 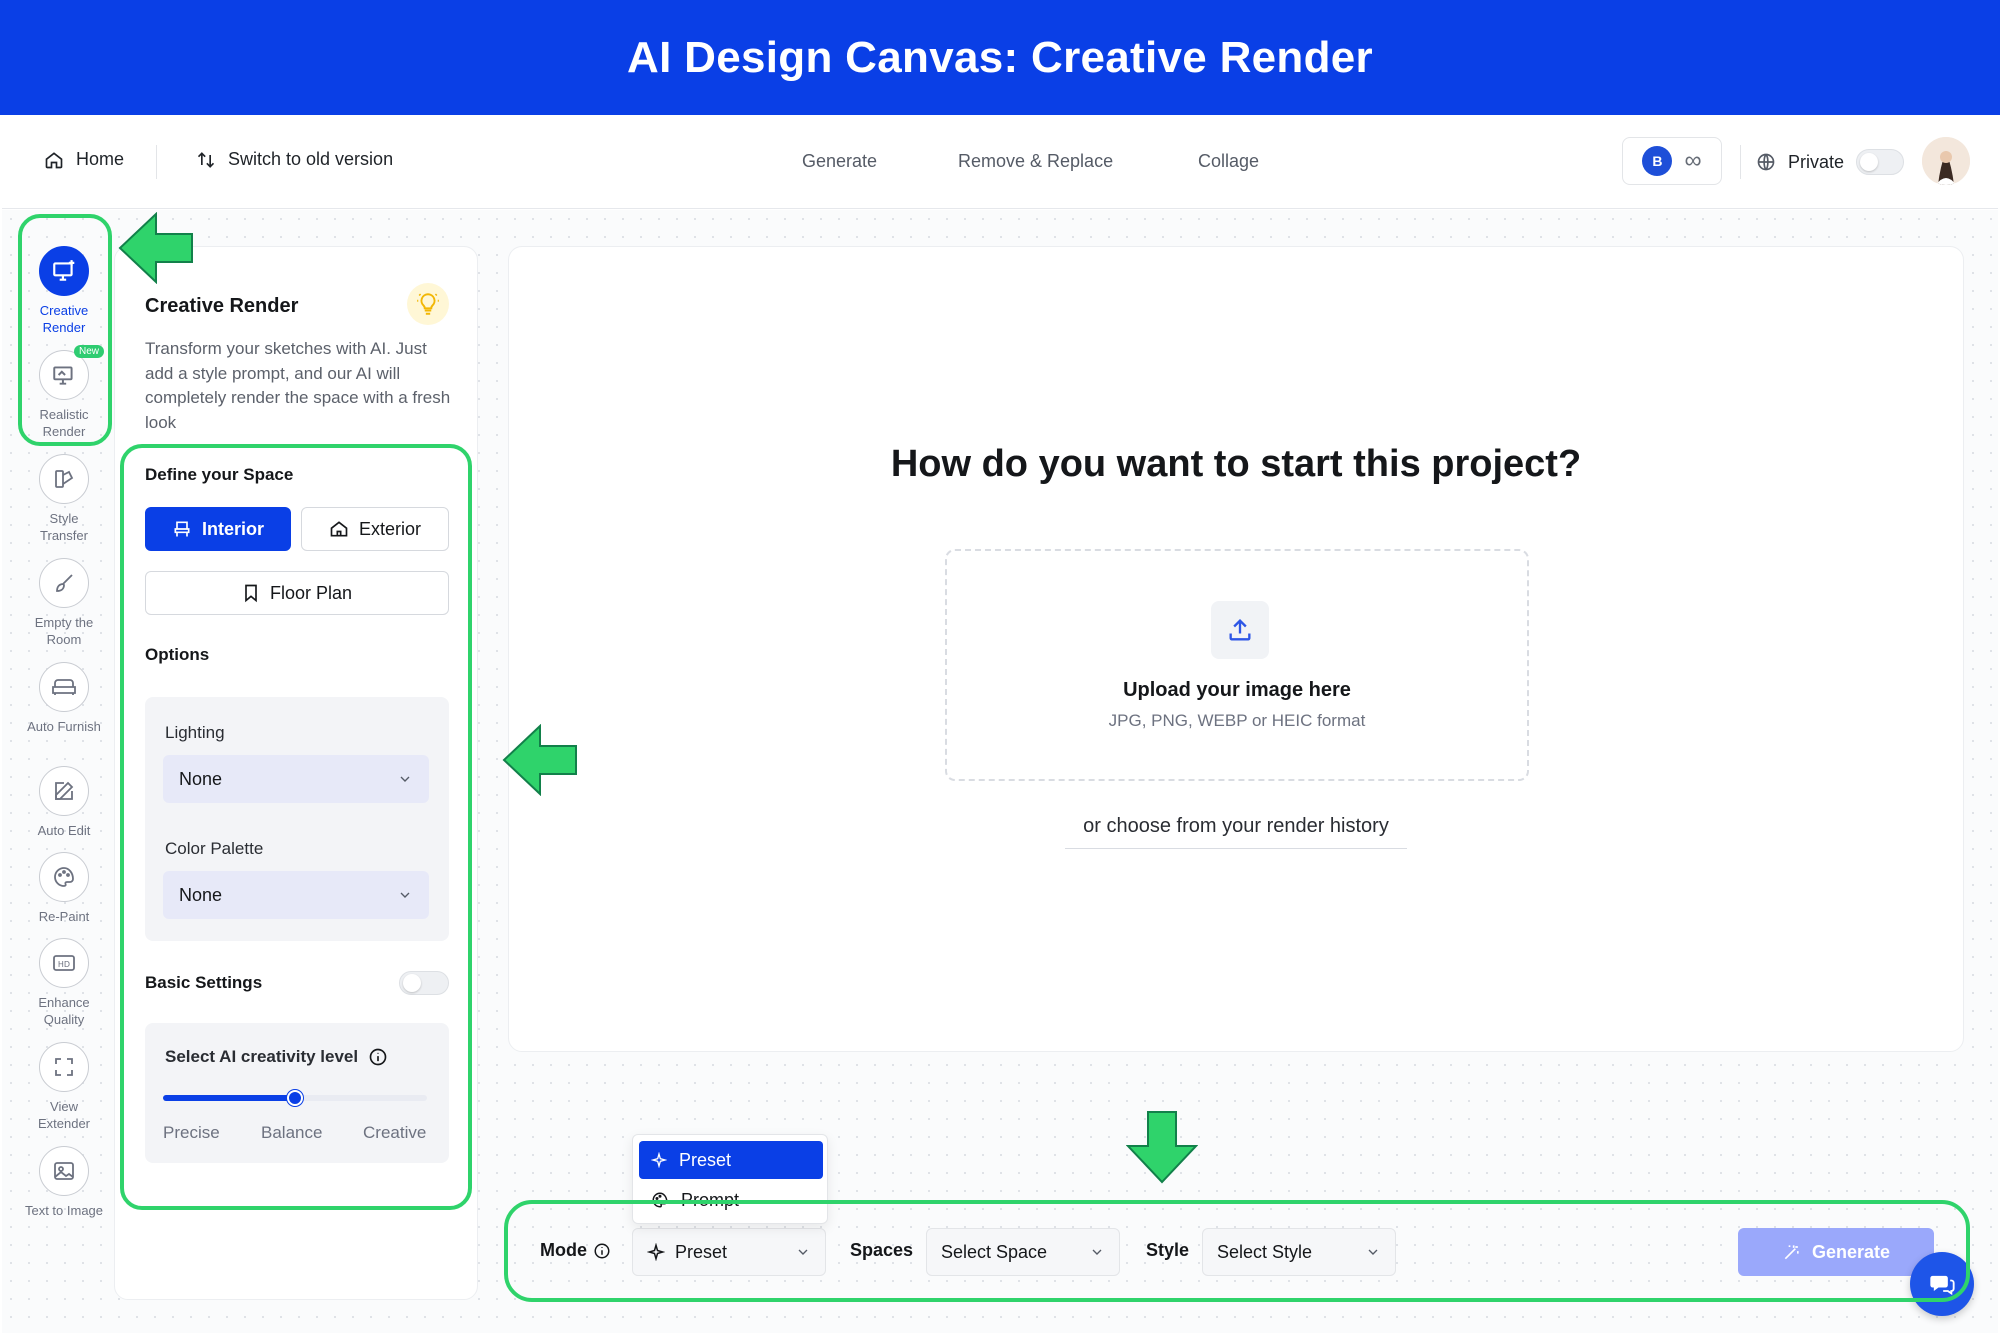 What do you see at coordinates (206, 159) in the screenshot?
I see `swap-icon` at bounding box center [206, 159].